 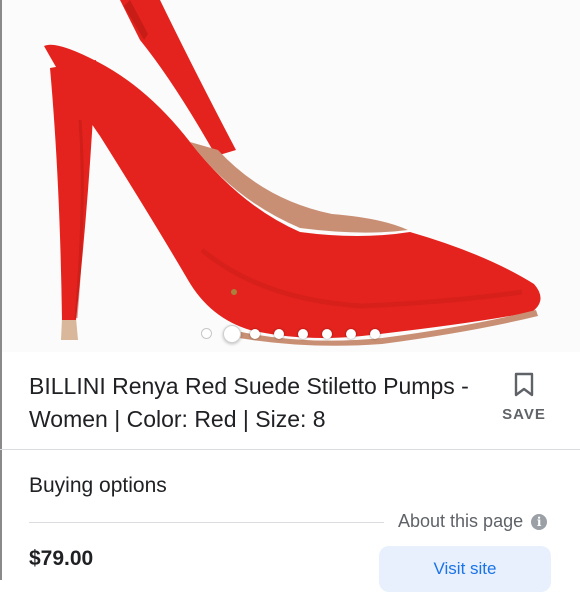 What do you see at coordinates (206, 522) in the screenshot?
I see `about-divider` at bounding box center [206, 522].